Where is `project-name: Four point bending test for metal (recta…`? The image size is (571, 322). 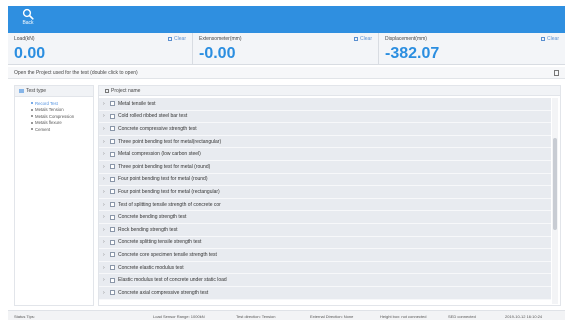 project-name: Four point bending test for metal (recta… is located at coordinates (169, 191).